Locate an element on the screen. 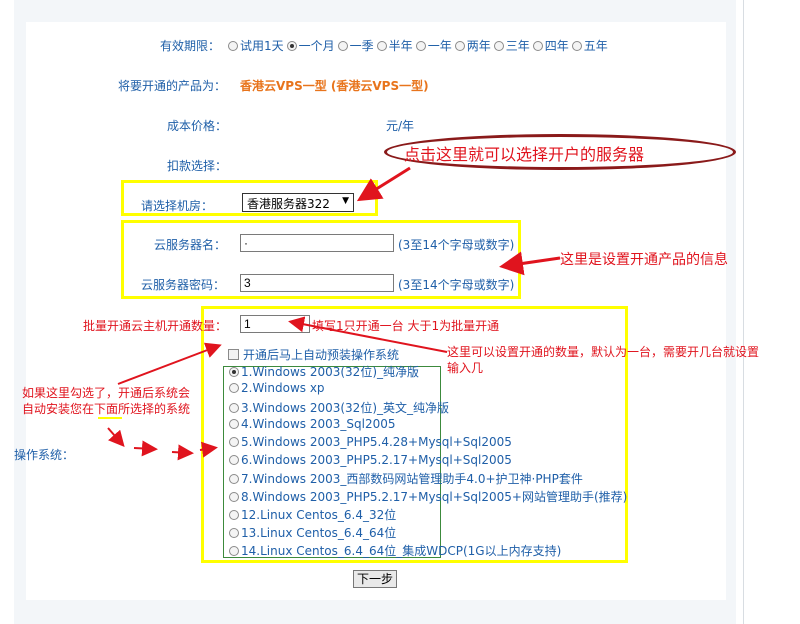 The image size is (800, 624). auto-install-option: 开通后马上自动预装操作系统 is located at coordinates (313, 354).